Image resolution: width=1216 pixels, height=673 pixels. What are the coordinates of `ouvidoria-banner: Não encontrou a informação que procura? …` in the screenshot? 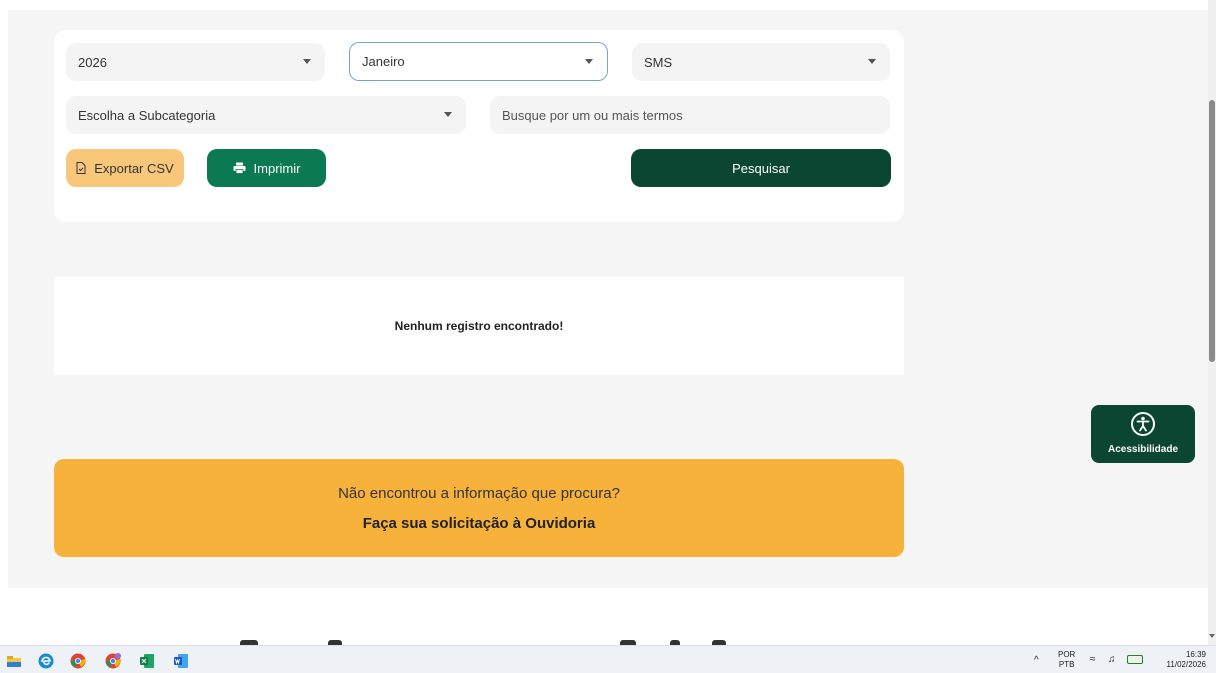 It's located at (479, 508).